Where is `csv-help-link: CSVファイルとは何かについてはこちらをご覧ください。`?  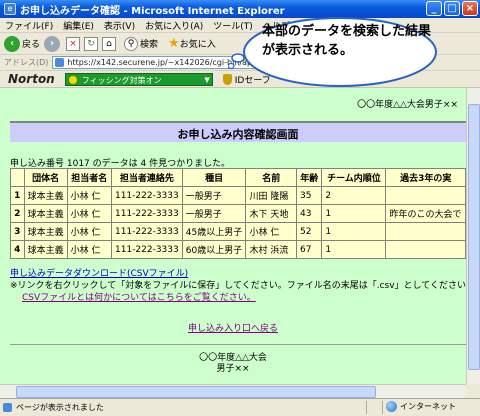
csv-help-link: CSVファイルとは何かについてはこちらをご覧ください。 is located at coordinates (139, 296).